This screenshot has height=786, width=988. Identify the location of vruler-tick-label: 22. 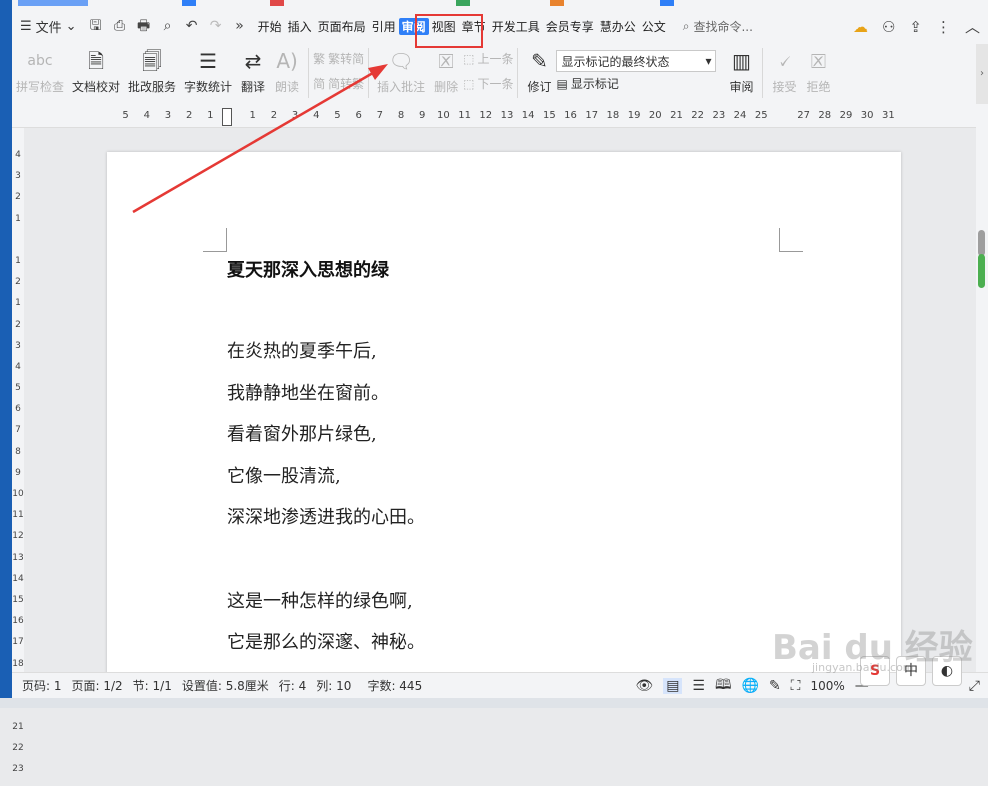
(18, 748).